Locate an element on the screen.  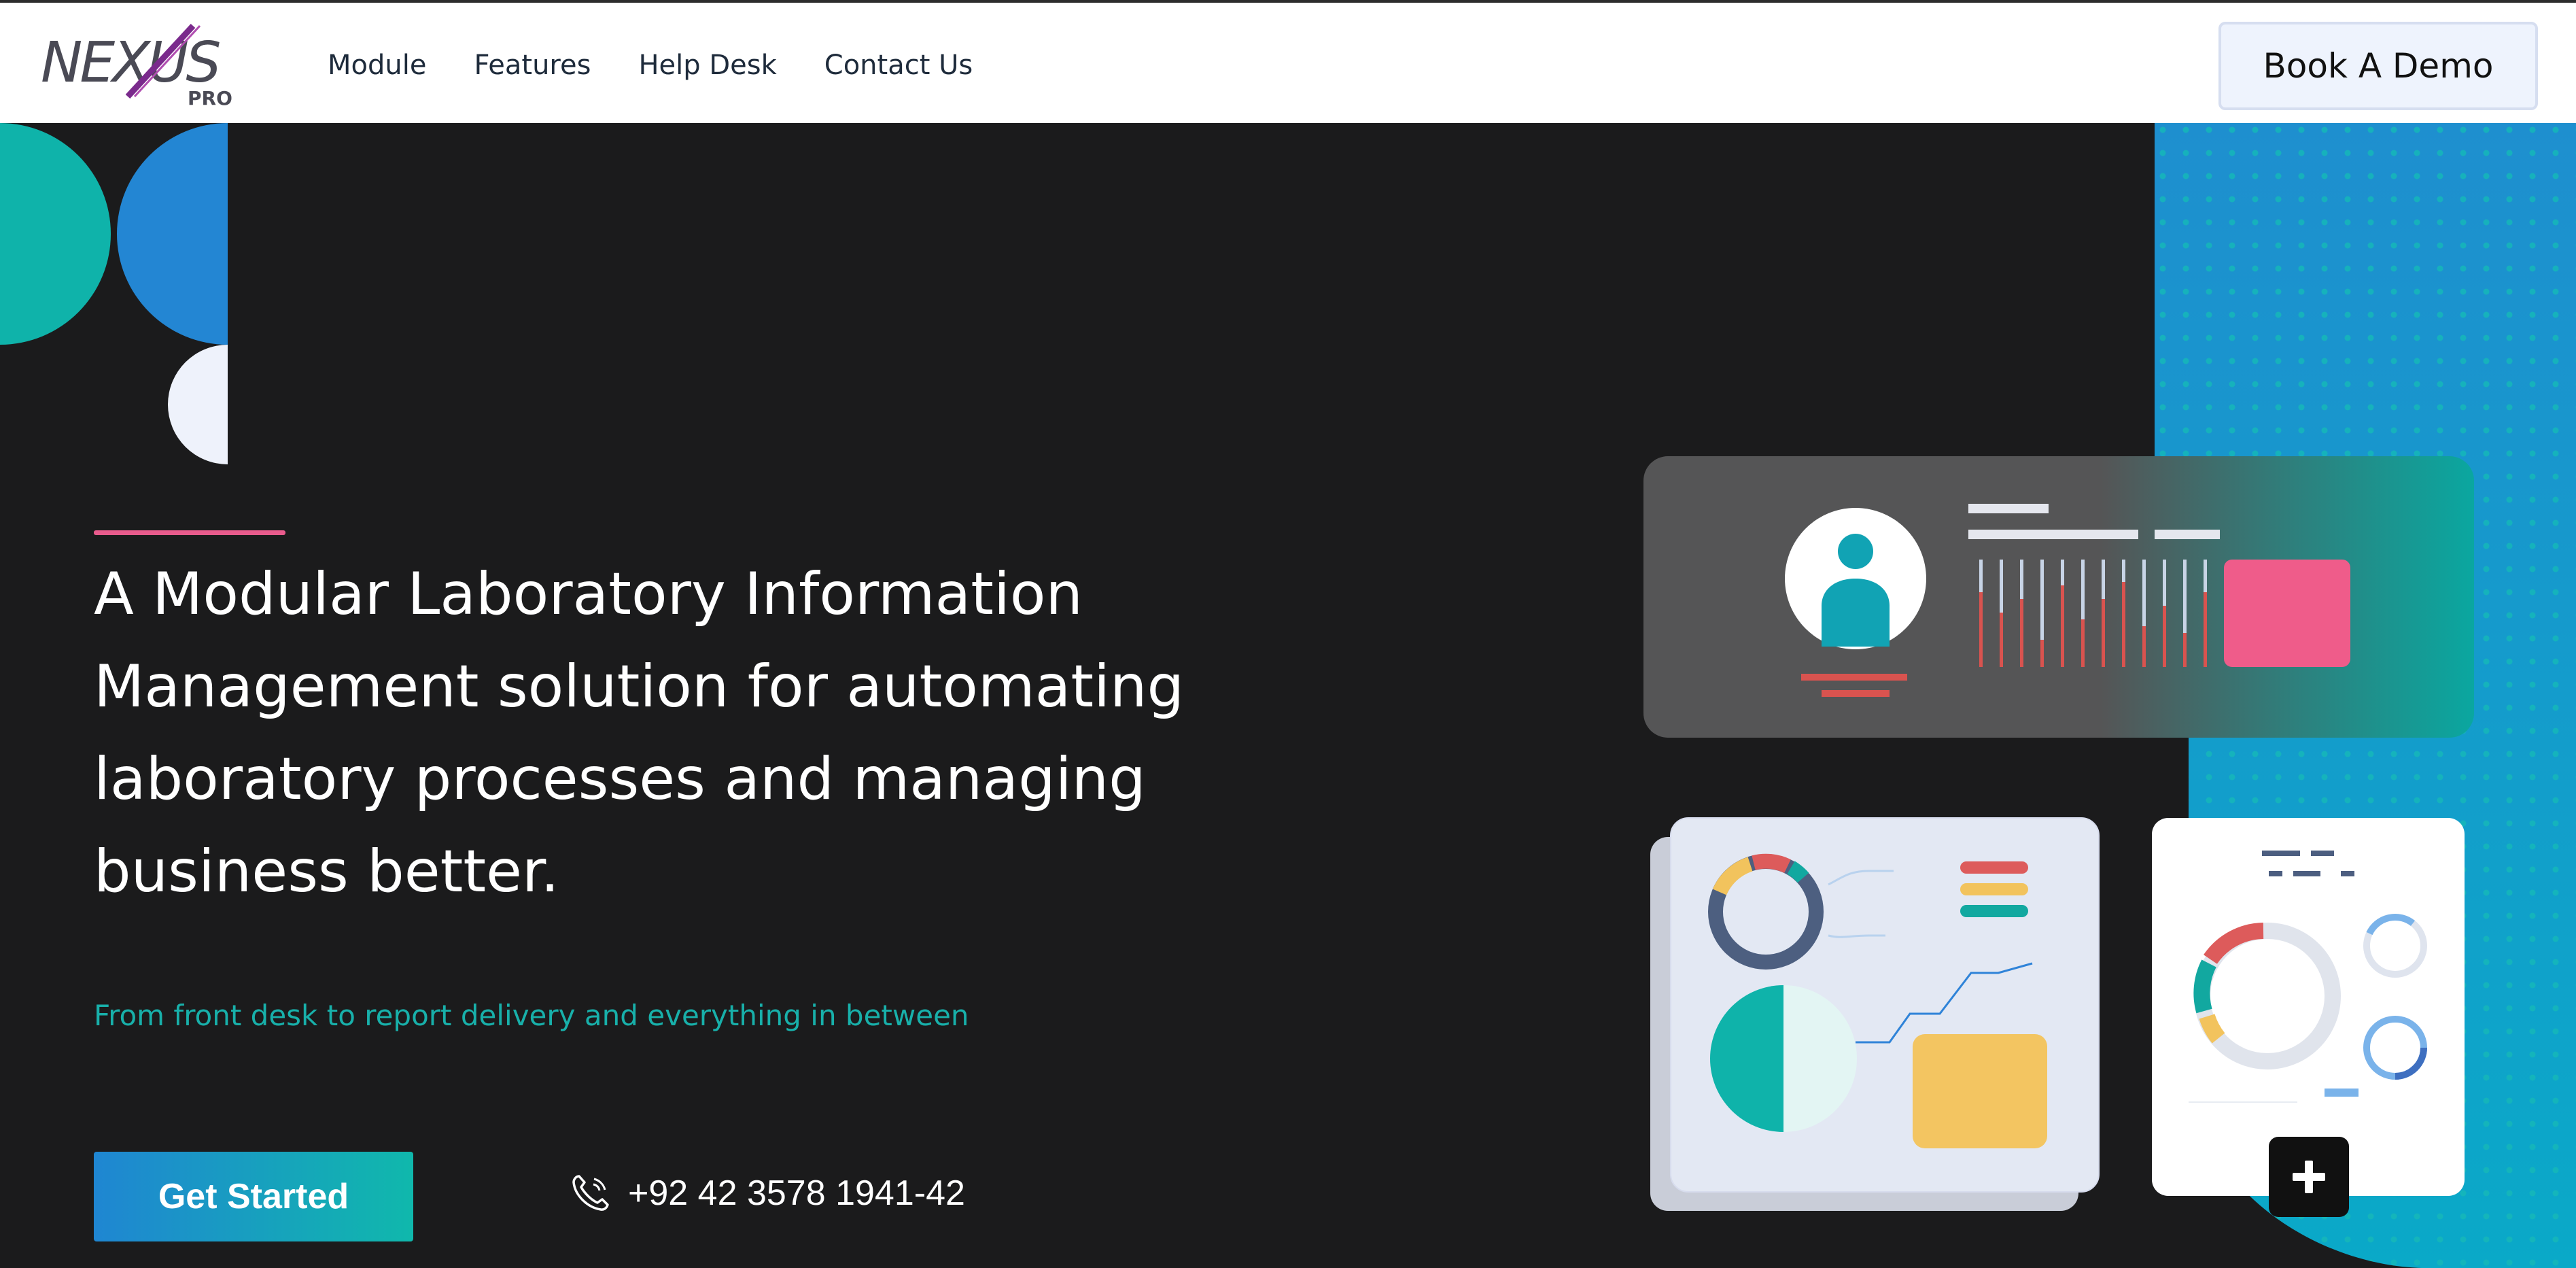
main-nav: Module Features Help Desk Contact Us is located at coordinates (674, 65).